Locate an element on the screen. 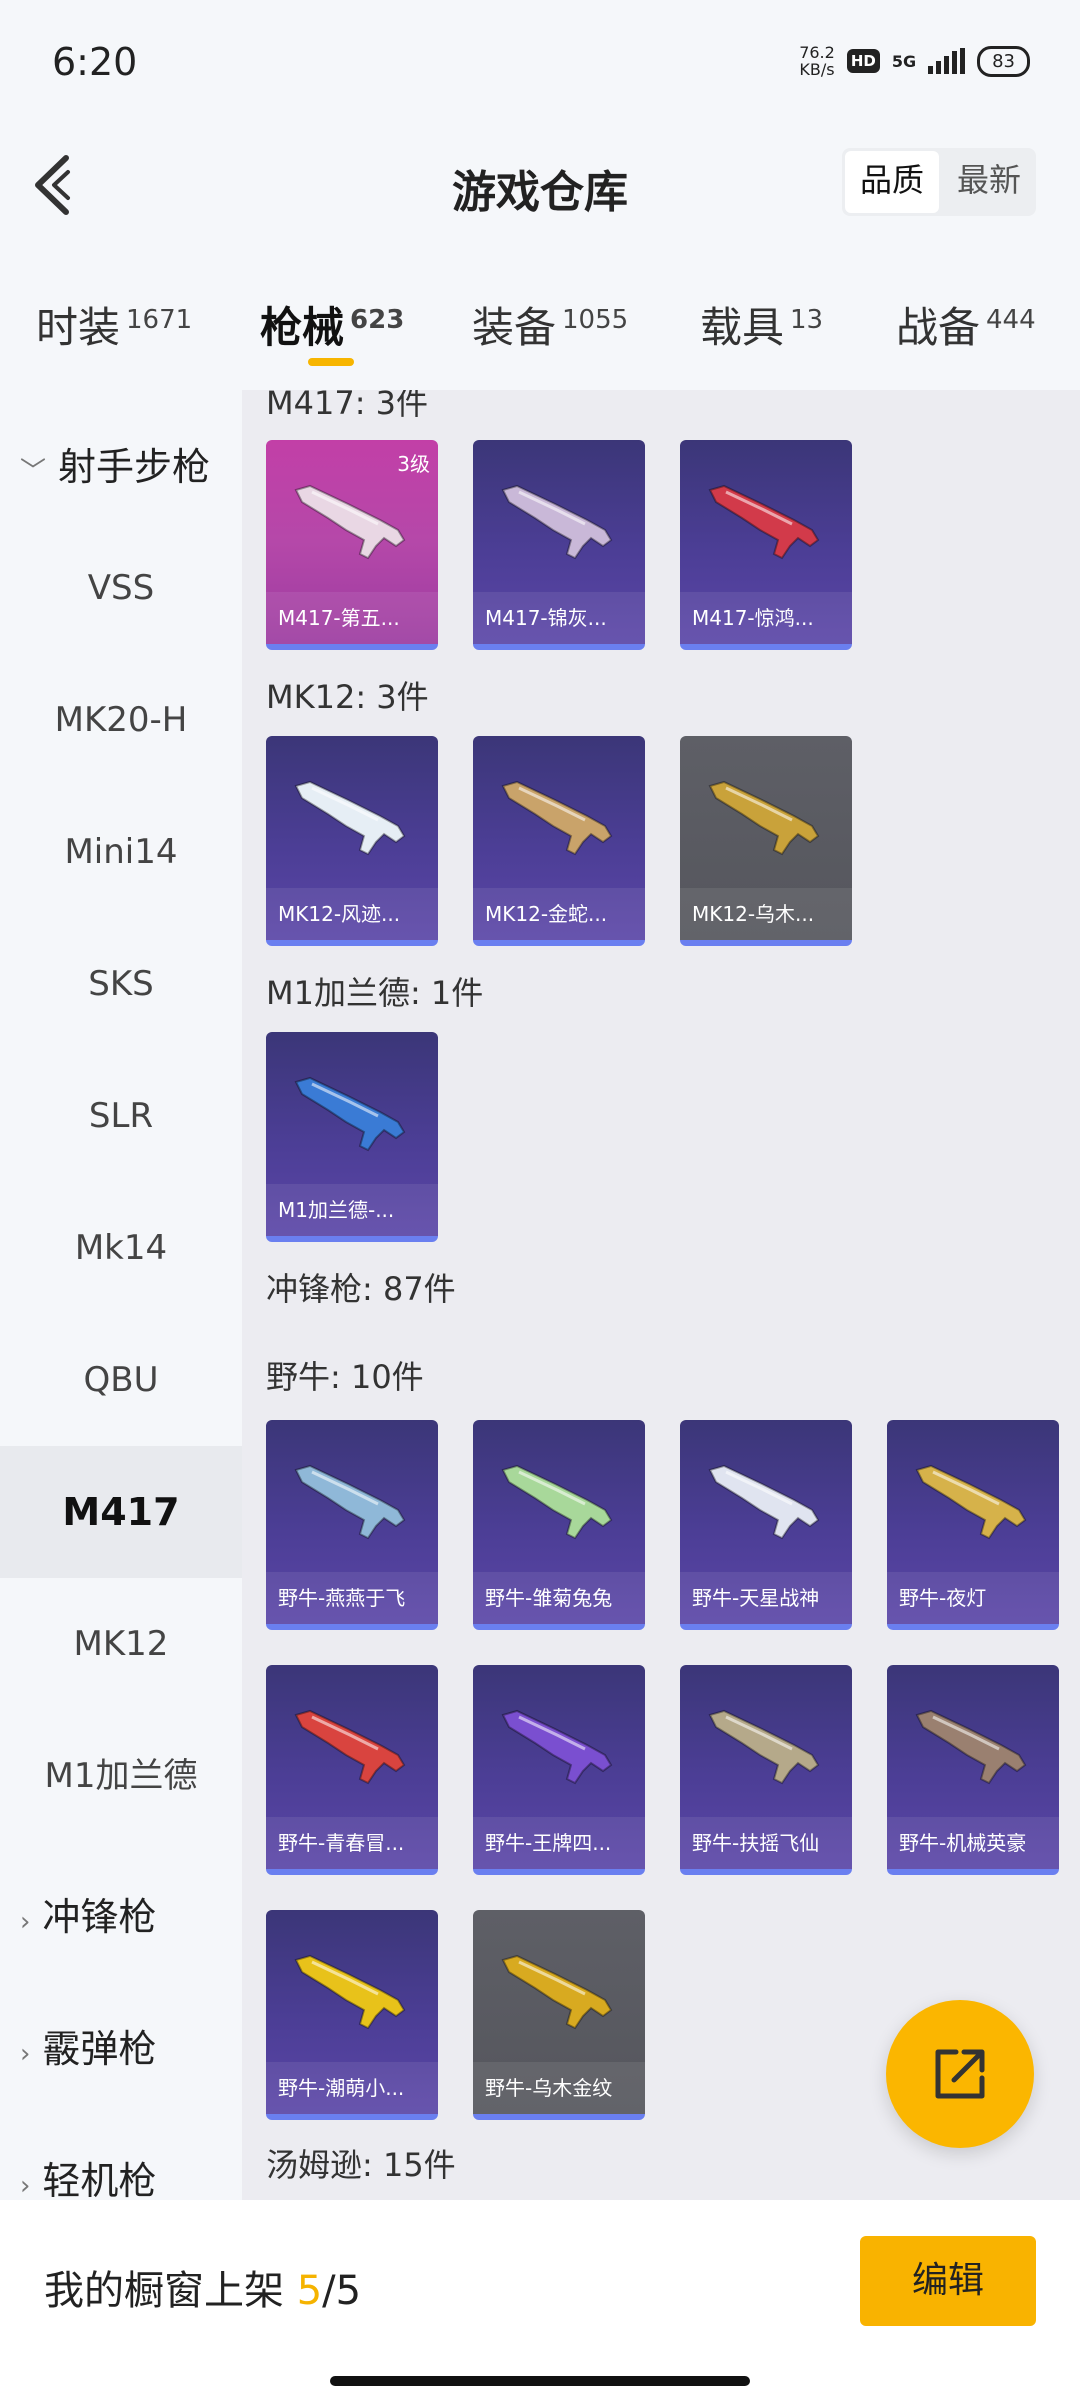 The image size is (1080, 2400). home-indicator is located at coordinates (540, 2381).